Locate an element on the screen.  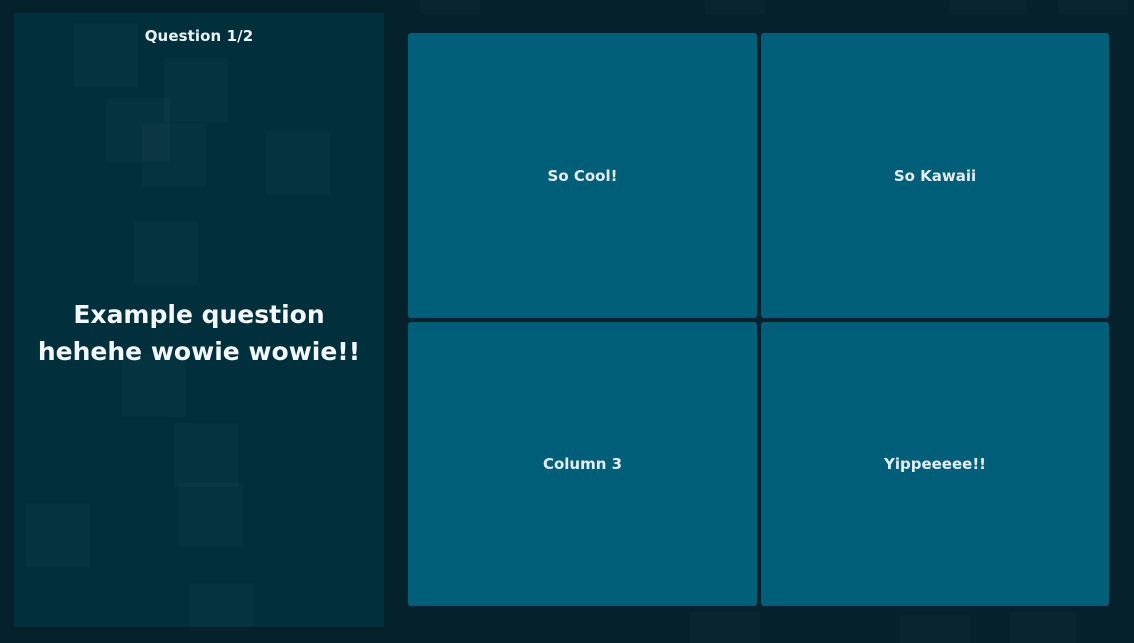
answer-option-3: Column 3 is located at coordinates (582, 464).